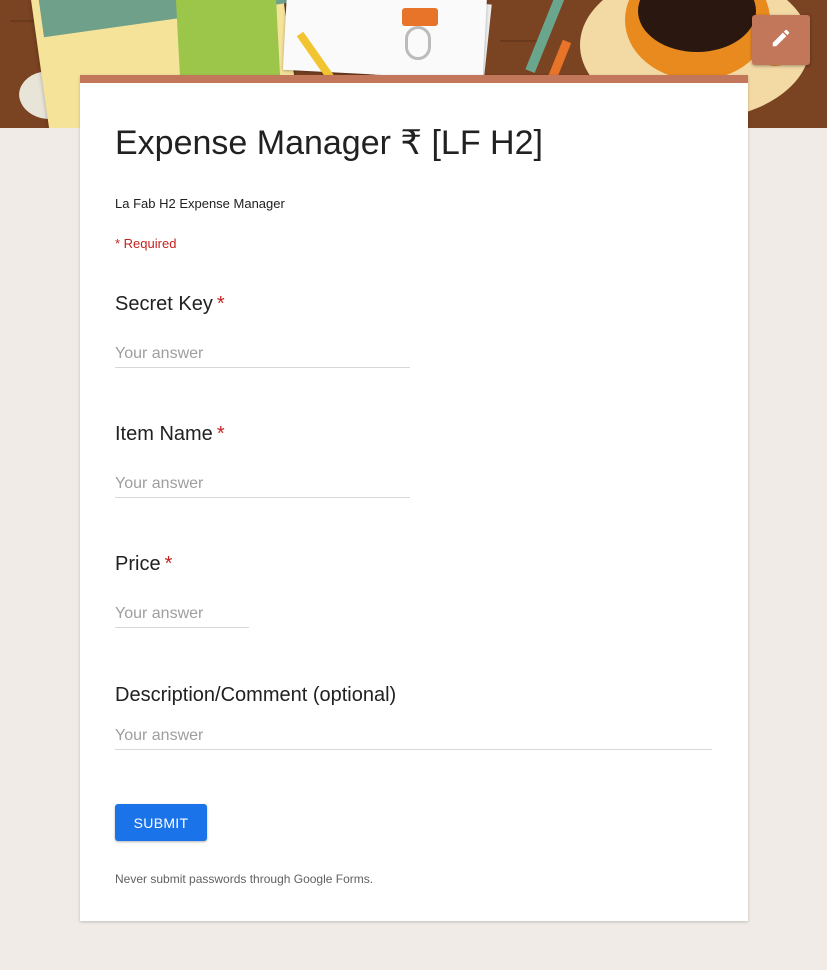 The width and height of the screenshot is (827, 970). Describe the element at coordinates (146, 243) in the screenshot. I see `required-note: * Required` at that location.